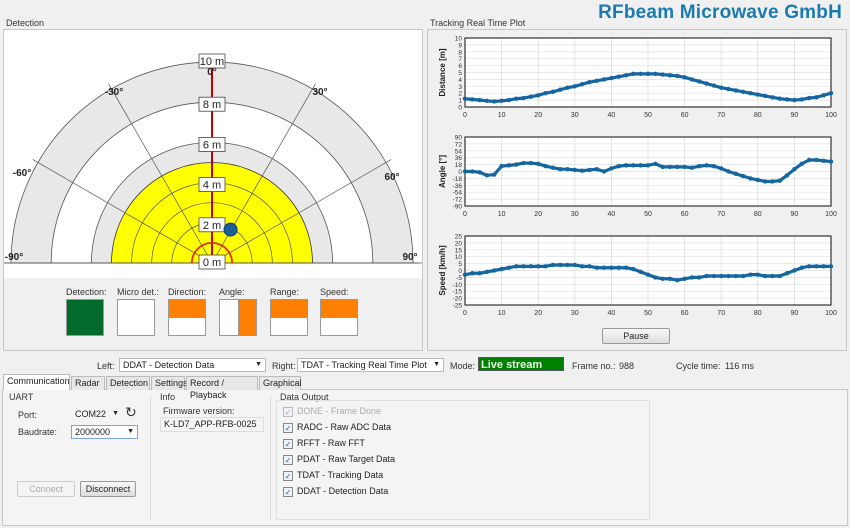 The height and width of the screenshot is (528, 850). Describe the element at coordinates (187, 292) in the screenshot. I see `indicator-label: Direction:` at that location.